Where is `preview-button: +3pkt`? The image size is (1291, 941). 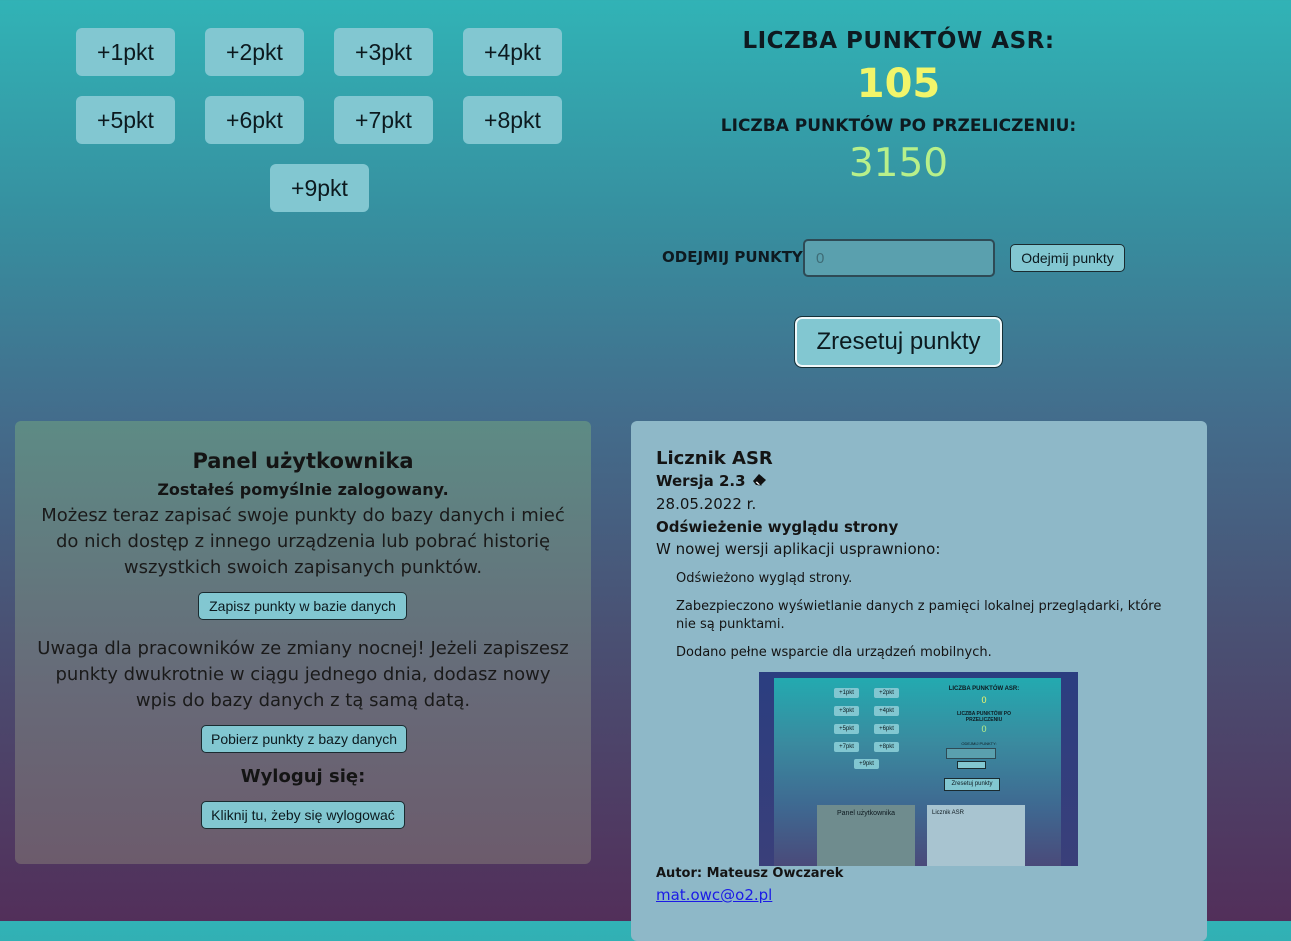 preview-button: +3pkt is located at coordinates (846, 711).